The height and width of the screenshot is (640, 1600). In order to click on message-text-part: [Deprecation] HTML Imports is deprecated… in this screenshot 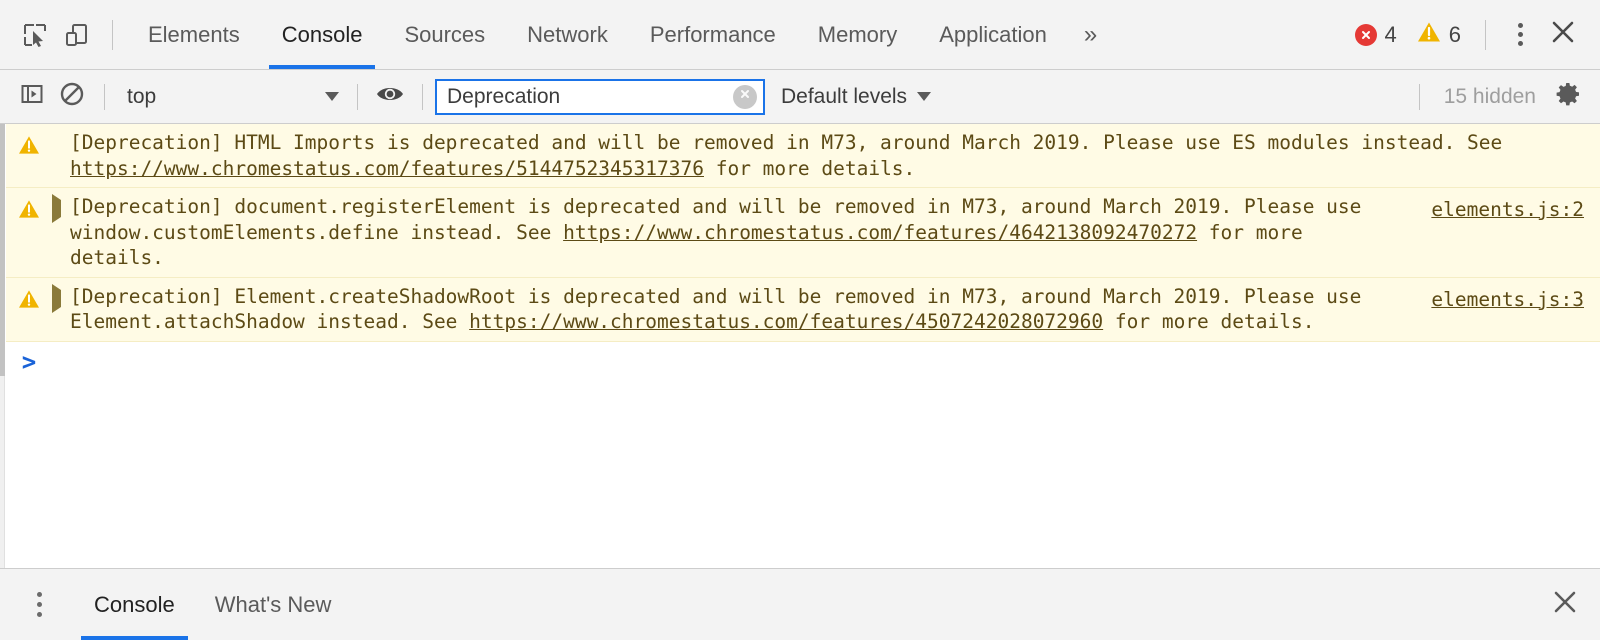, I will do `click(786, 142)`.